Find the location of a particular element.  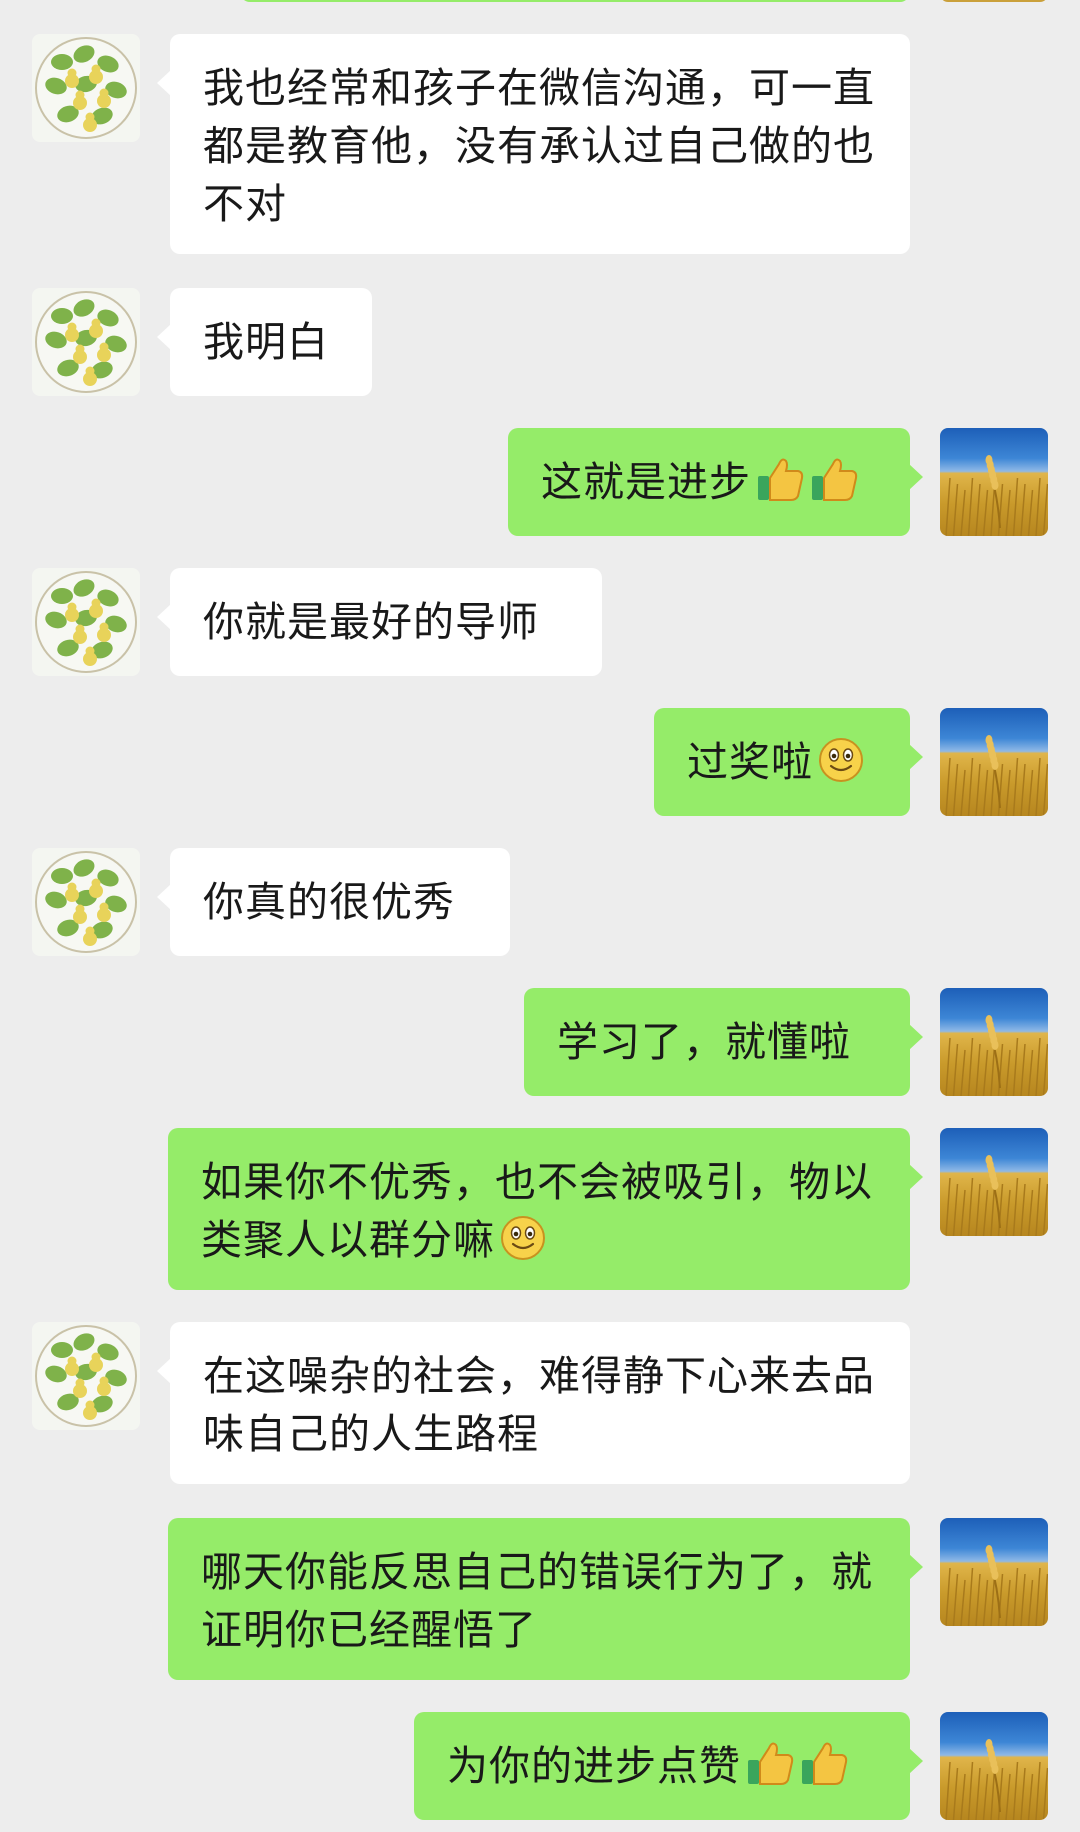

message-bubble: 哪天你能反思自己的错误行为了，就证明你已经醒悟了 is located at coordinates (545, 1599).